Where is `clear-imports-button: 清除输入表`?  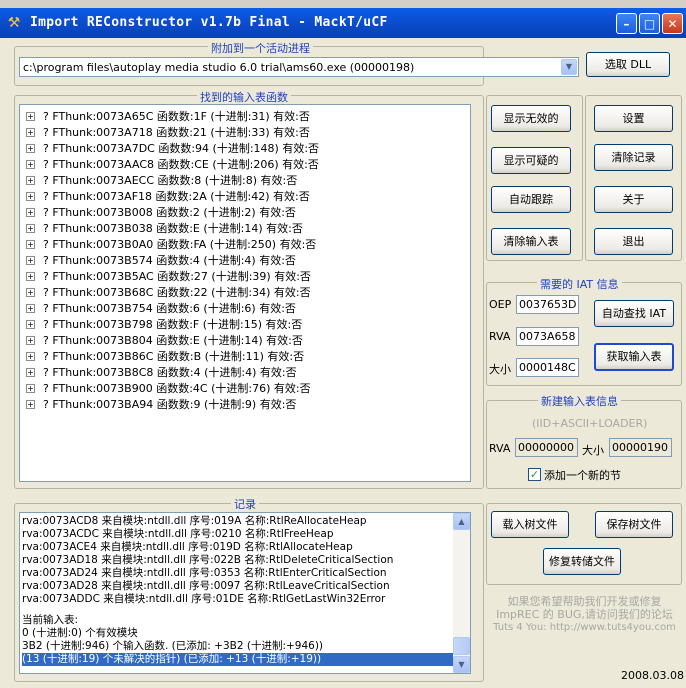 clear-imports-button: 清除输入表 is located at coordinates (531, 241).